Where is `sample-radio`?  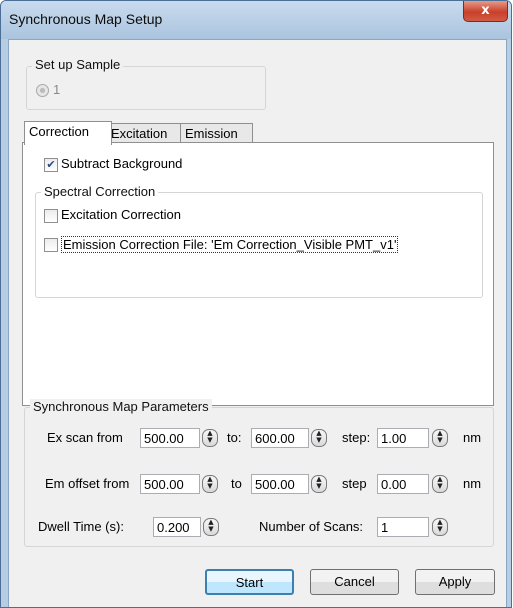
sample-radio is located at coordinates (42, 90).